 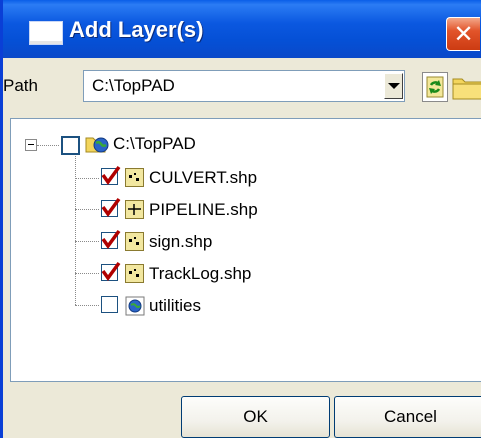 I want to click on refresh-icon, so click(x=435, y=87).